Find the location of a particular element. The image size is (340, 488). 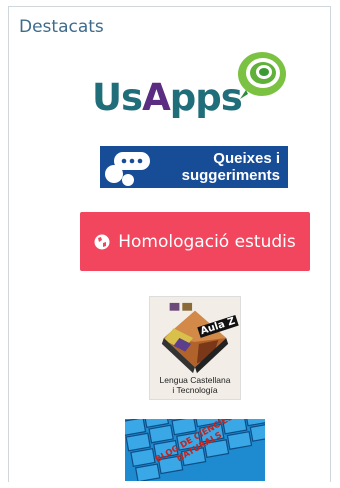

aula-z-caption: Lengua Castellana i Tecnología is located at coordinates (195, 385).